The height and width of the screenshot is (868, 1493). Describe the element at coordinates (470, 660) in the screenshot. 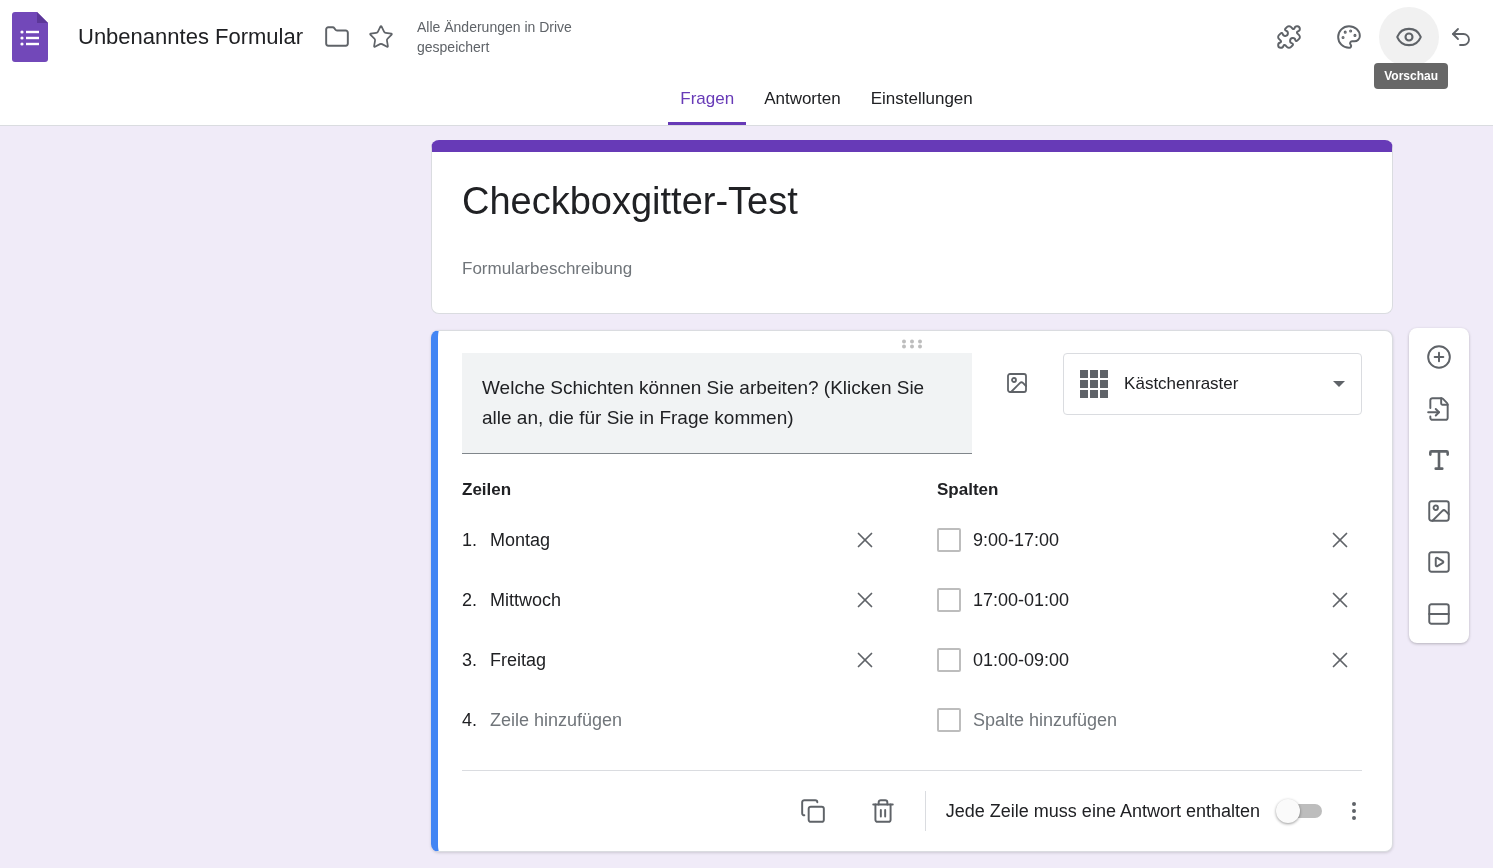

I see `row-number: 3.` at that location.